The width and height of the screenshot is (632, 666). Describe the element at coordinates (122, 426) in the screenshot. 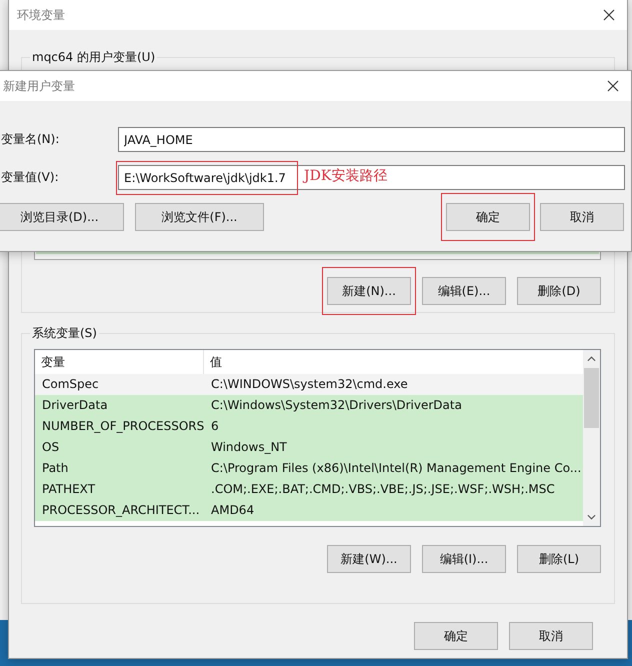

I see `table-cell-text: NUMBER_OF_PROCESSORS` at that location.